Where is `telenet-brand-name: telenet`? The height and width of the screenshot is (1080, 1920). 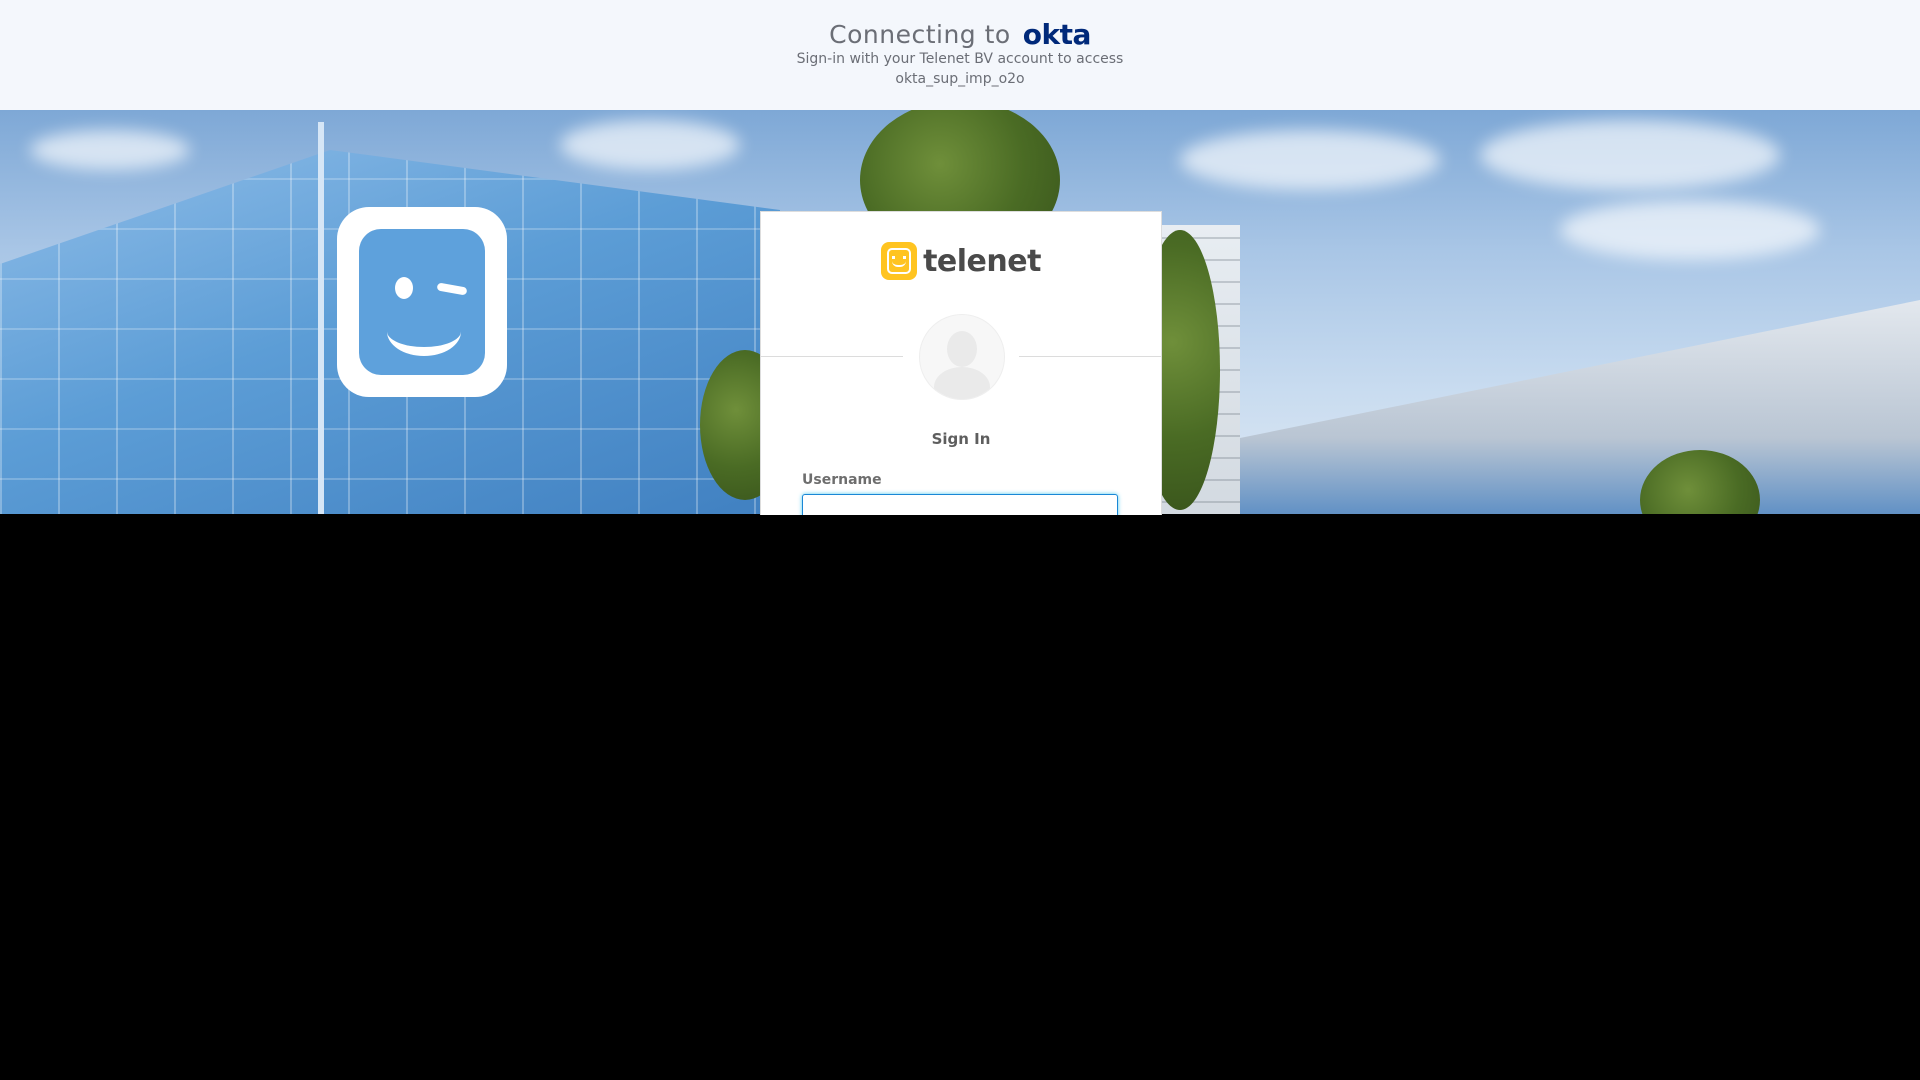 telenet-brand-name: telenet is located at coordinates (982, 261).